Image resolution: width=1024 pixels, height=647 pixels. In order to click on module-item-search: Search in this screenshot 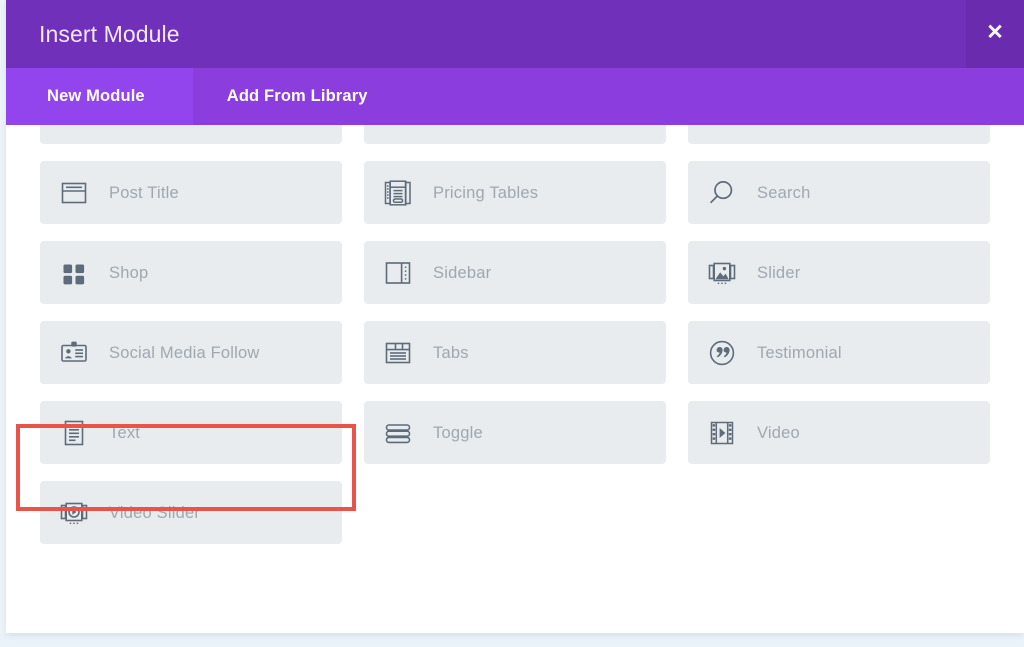, I will do `click(839, 192)`.